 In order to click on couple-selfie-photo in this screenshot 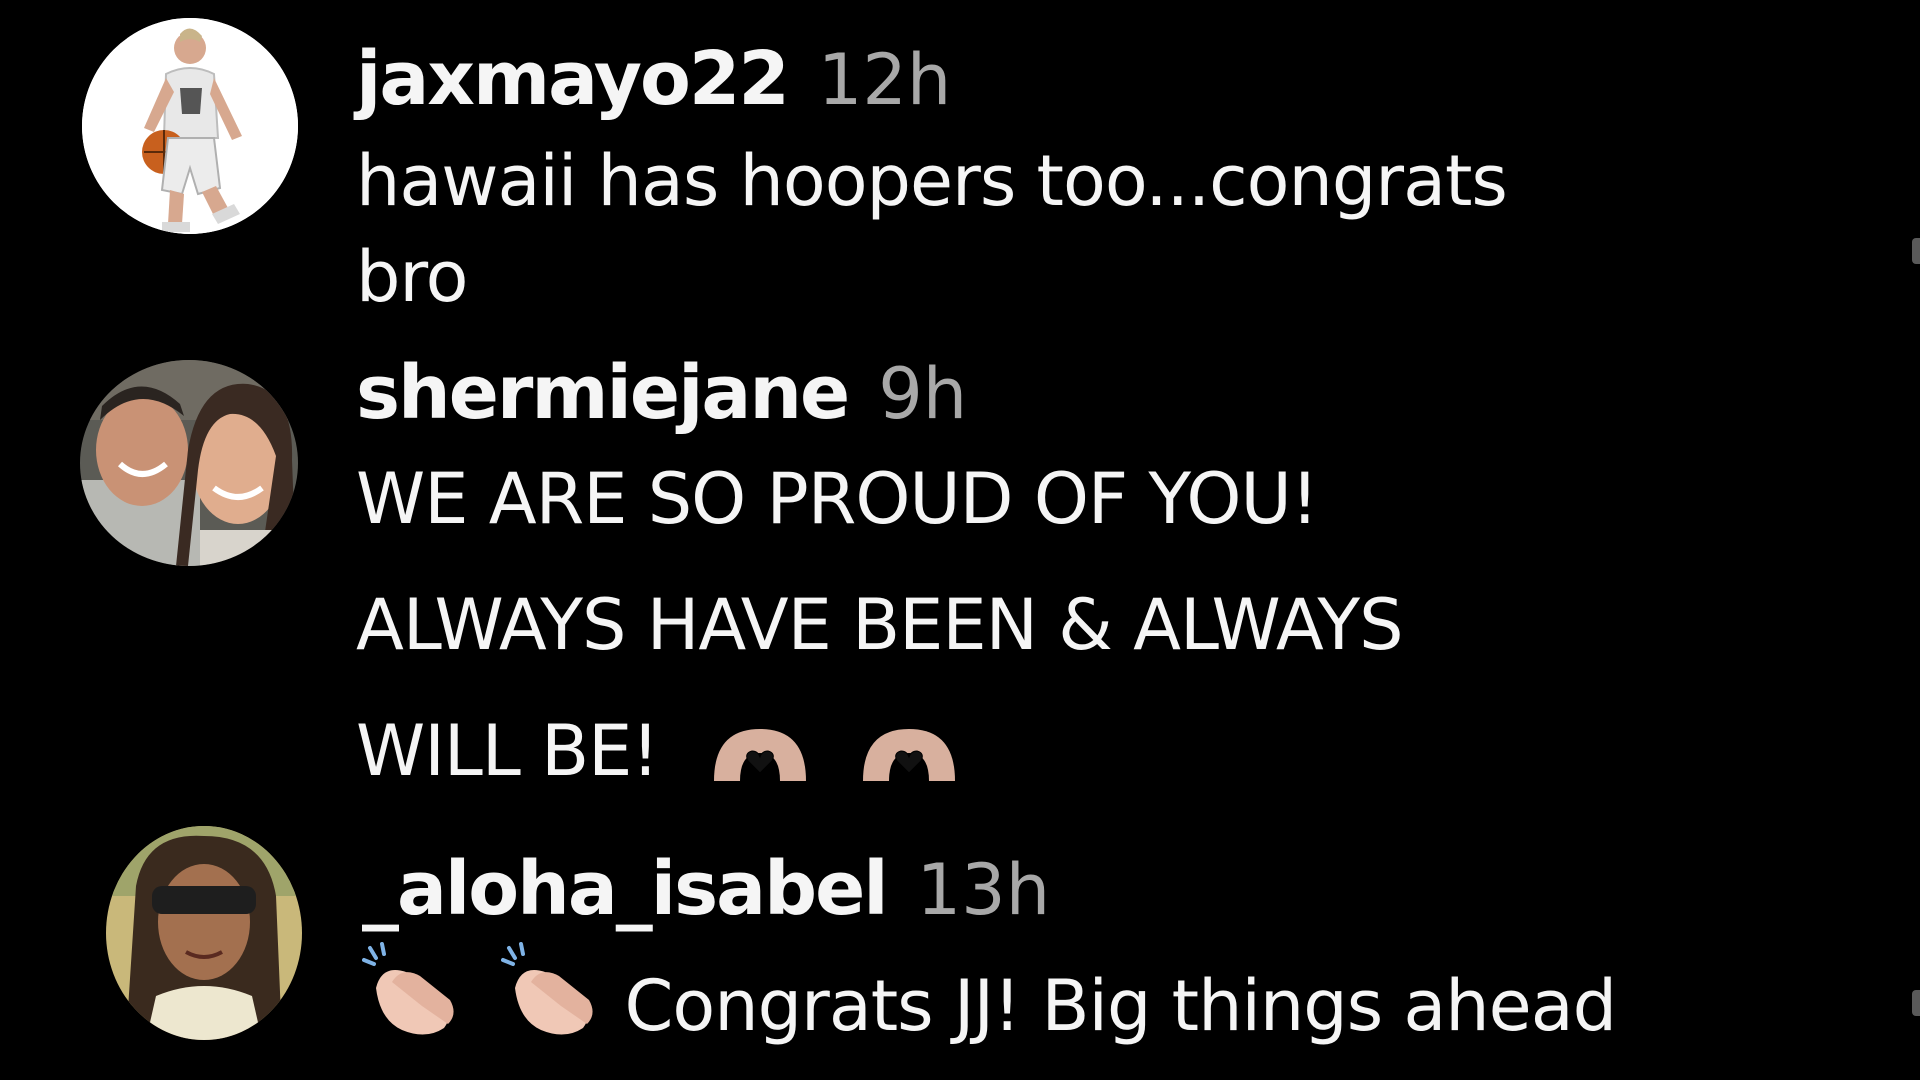, I will do `click(189, 463)`.